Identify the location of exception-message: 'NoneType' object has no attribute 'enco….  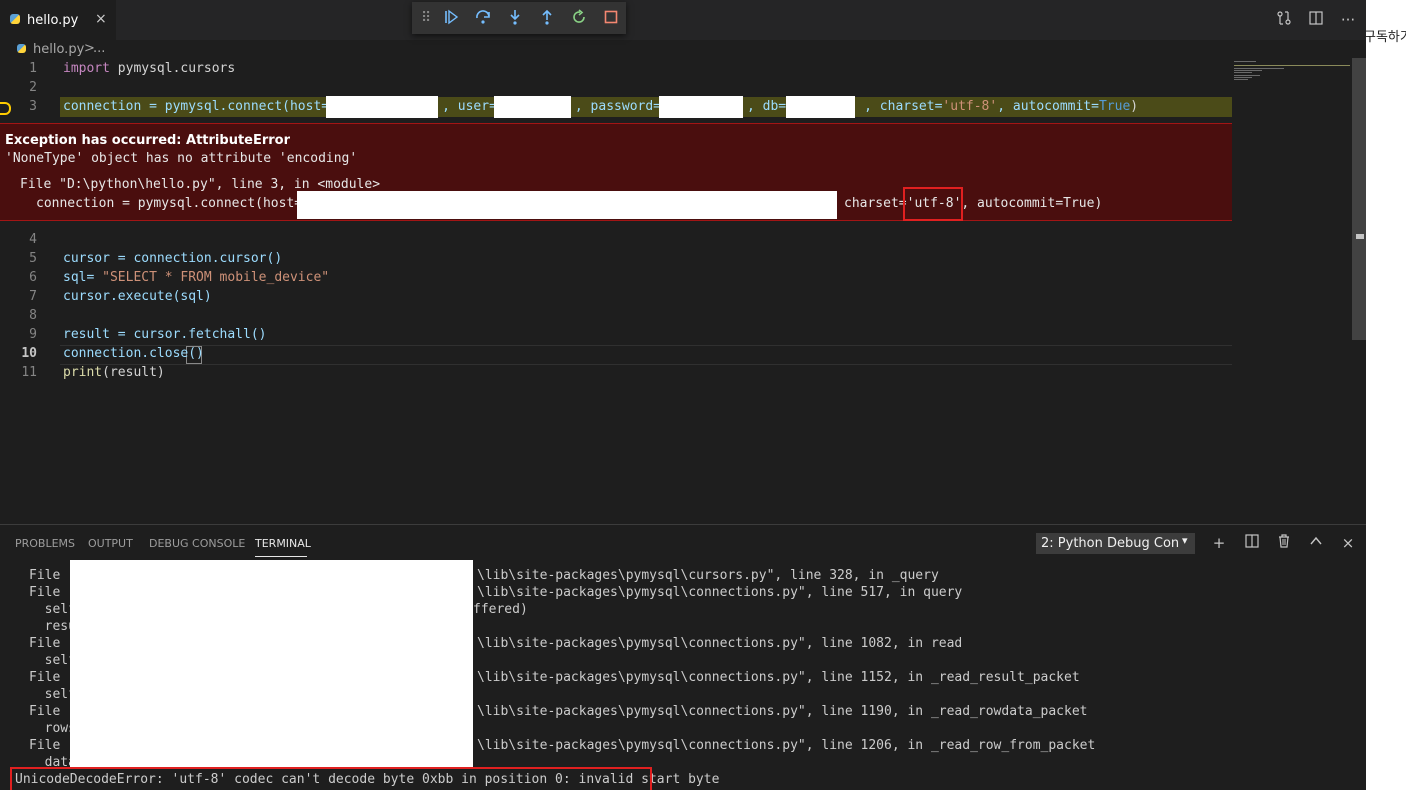
(181, 158).